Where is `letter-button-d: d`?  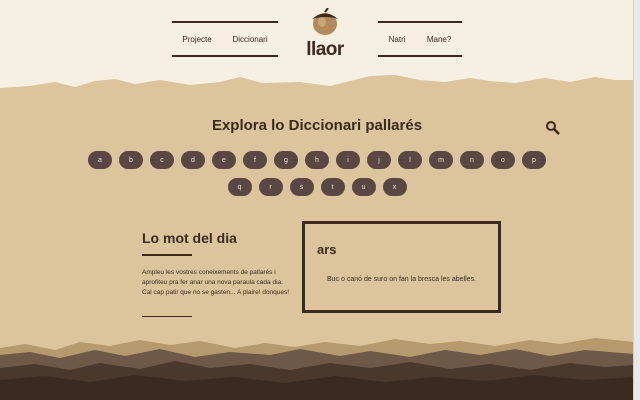
letter-button-d: d is located at coordinates (193, 160).